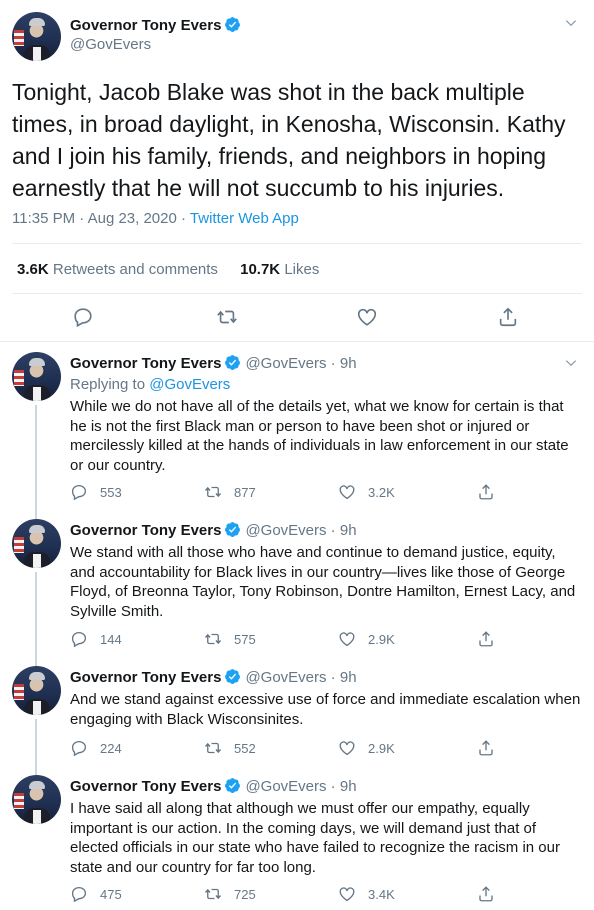  What do you see at coordinates (230, 748) in the screenshot?
I see `retweet-button: 552` at bounding box center [230, 748].